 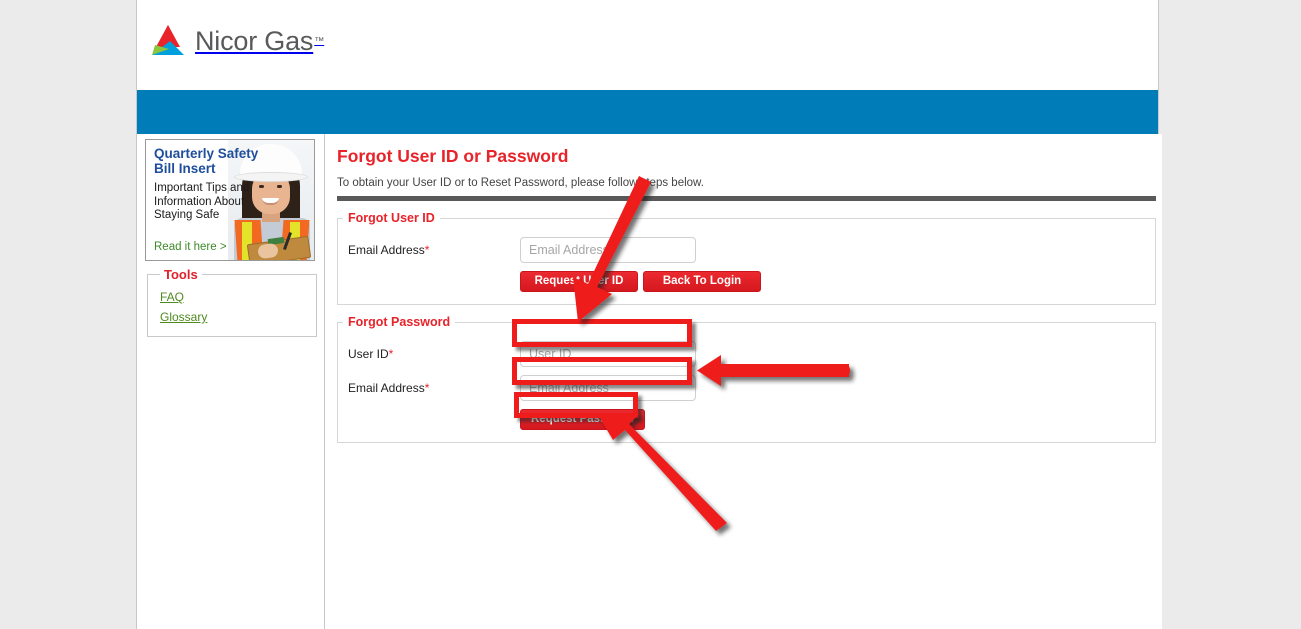 I want to click on tools-legend: Tools, so click(x=181, y=274).